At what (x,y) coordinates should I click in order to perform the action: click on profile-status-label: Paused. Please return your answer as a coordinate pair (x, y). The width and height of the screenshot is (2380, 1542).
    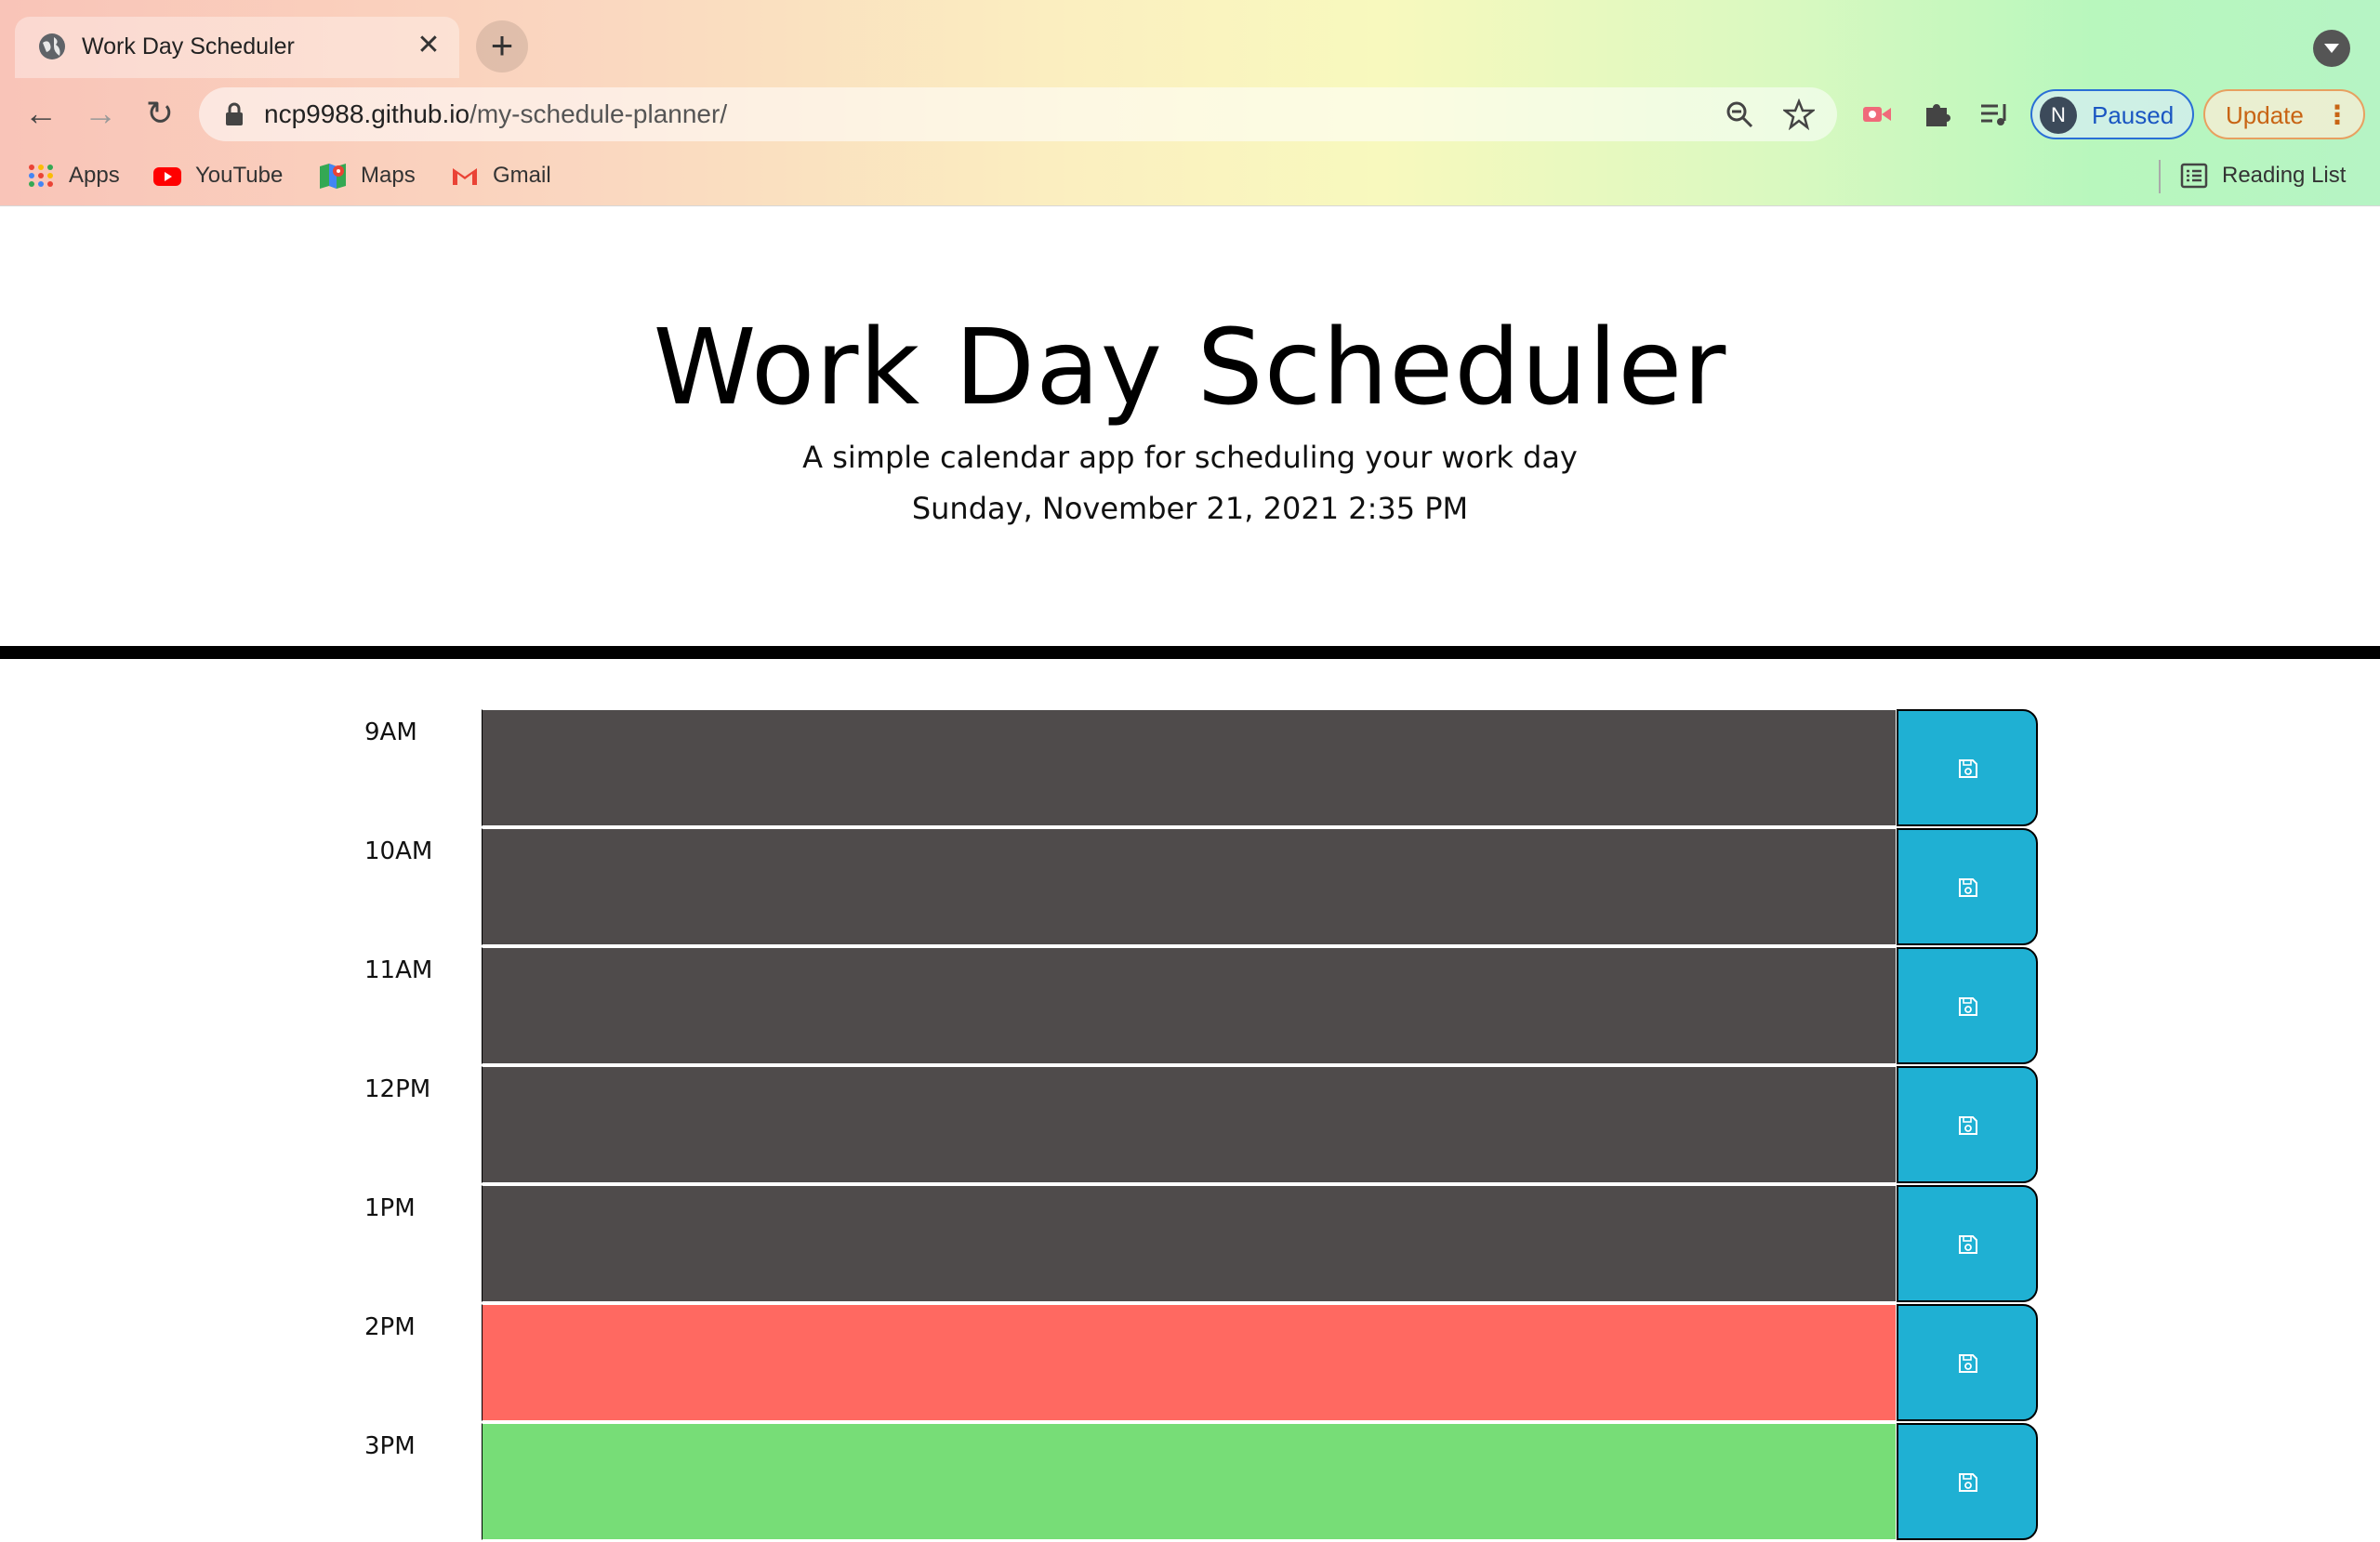
    Looking at the image, I should click on (2133, 115).